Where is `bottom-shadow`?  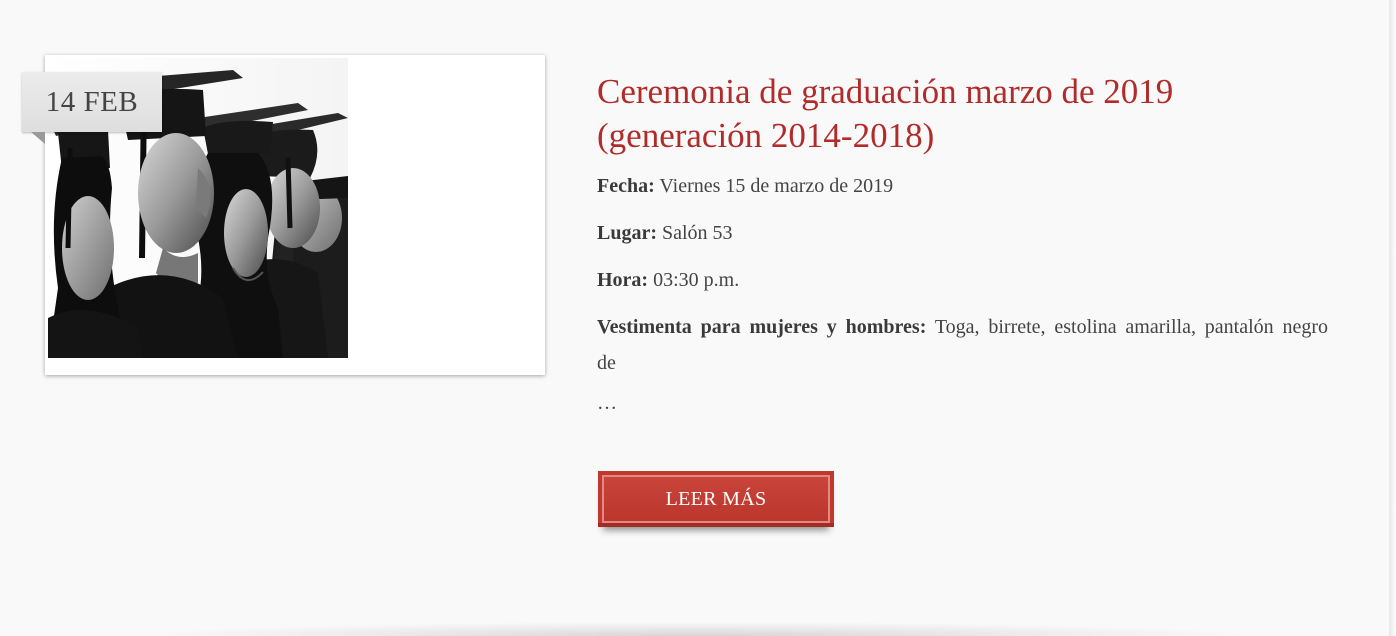 bottom-shadow is located at coordinates (695, 629).